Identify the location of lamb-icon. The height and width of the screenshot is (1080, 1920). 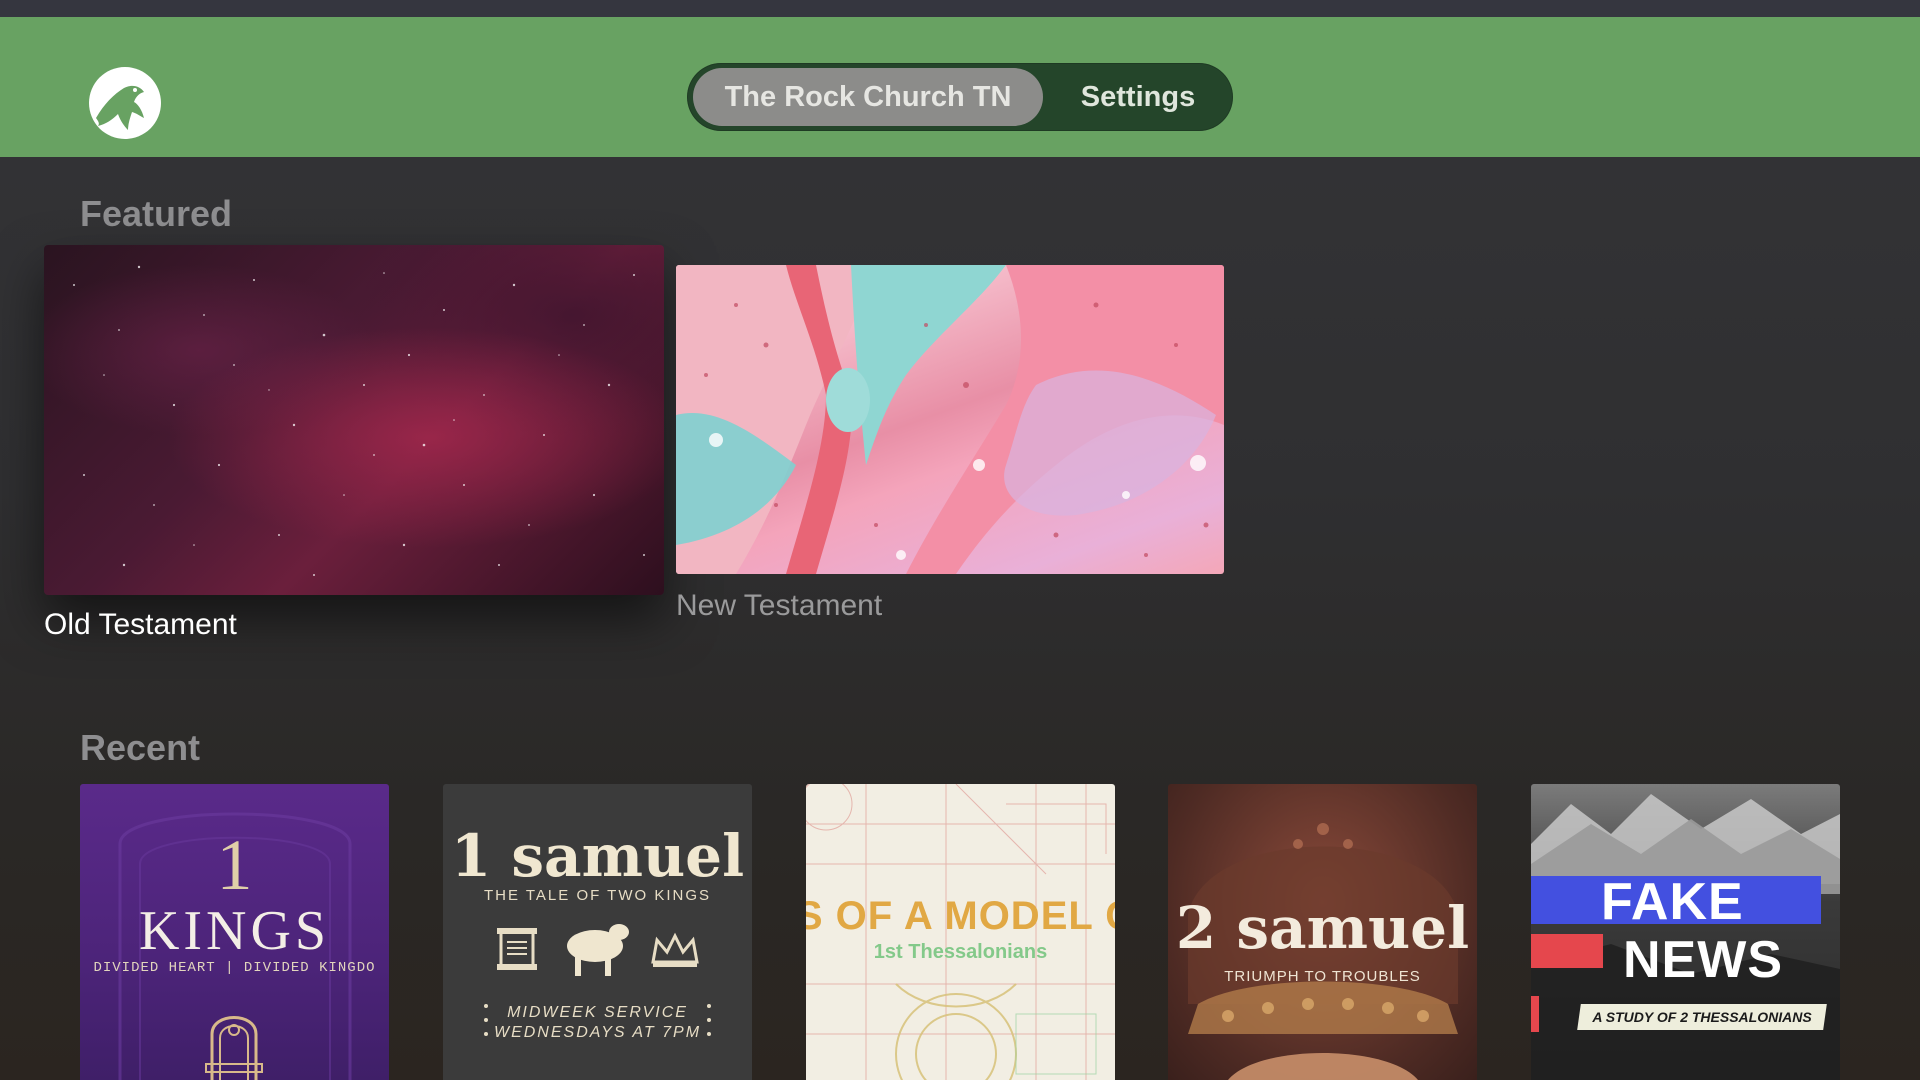
(598, 950).